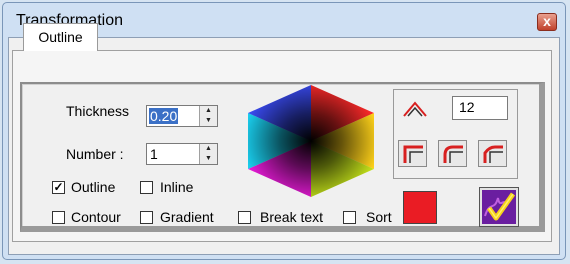 The height and width of the screenshot is (264, 570). I want to click on break-text-checkbox-label: Break text, so click(291, 217).